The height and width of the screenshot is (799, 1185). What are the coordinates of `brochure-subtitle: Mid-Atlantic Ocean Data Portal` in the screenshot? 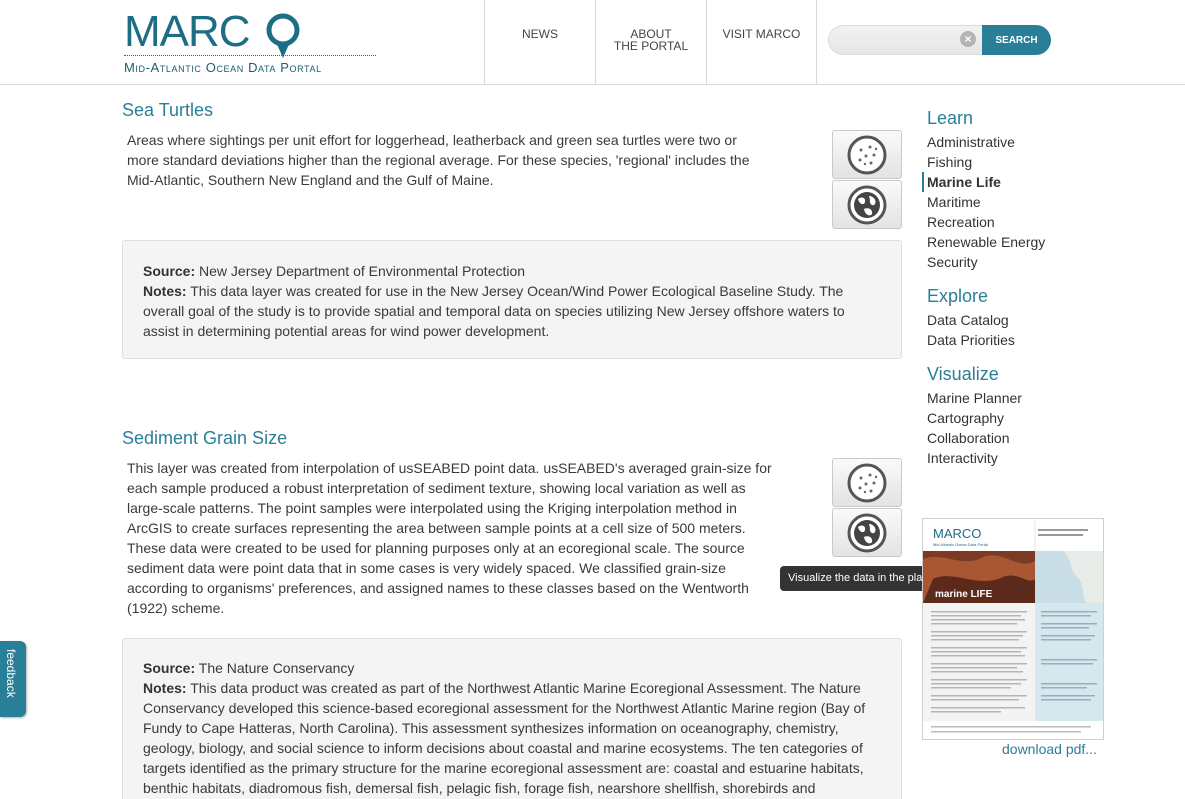 It's located at (960, 544).